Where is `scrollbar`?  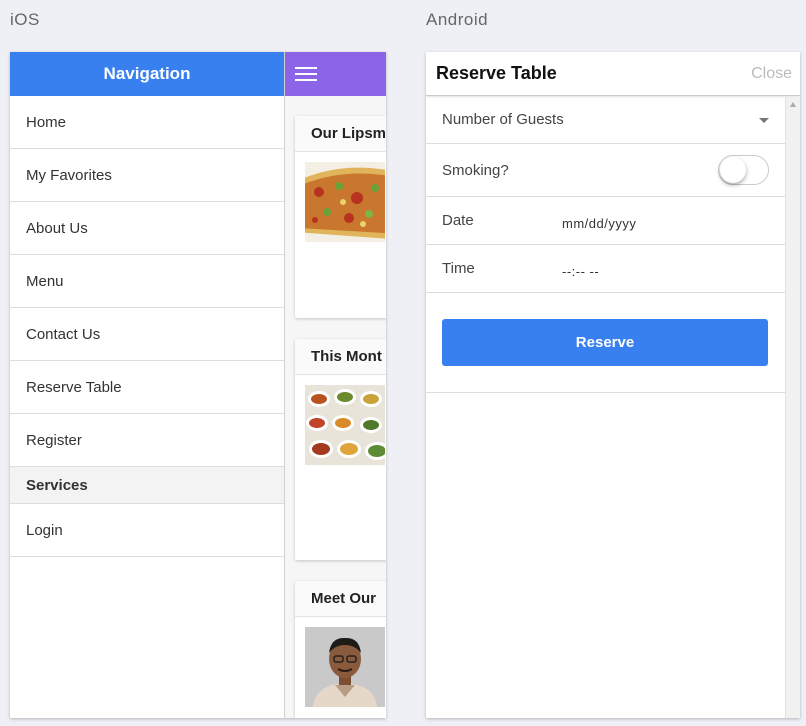 scrollbar is located at coordinates (792, 407).